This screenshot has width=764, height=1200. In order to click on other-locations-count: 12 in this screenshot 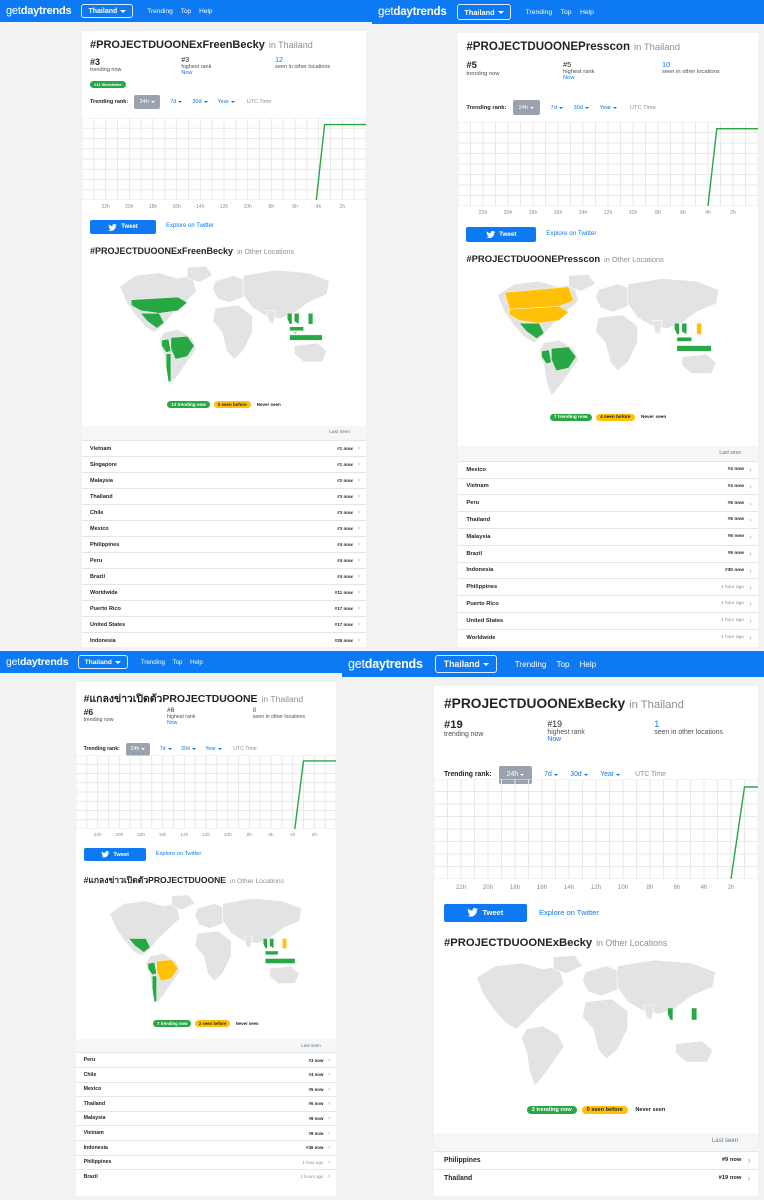, I will do `click(302, 60)`.